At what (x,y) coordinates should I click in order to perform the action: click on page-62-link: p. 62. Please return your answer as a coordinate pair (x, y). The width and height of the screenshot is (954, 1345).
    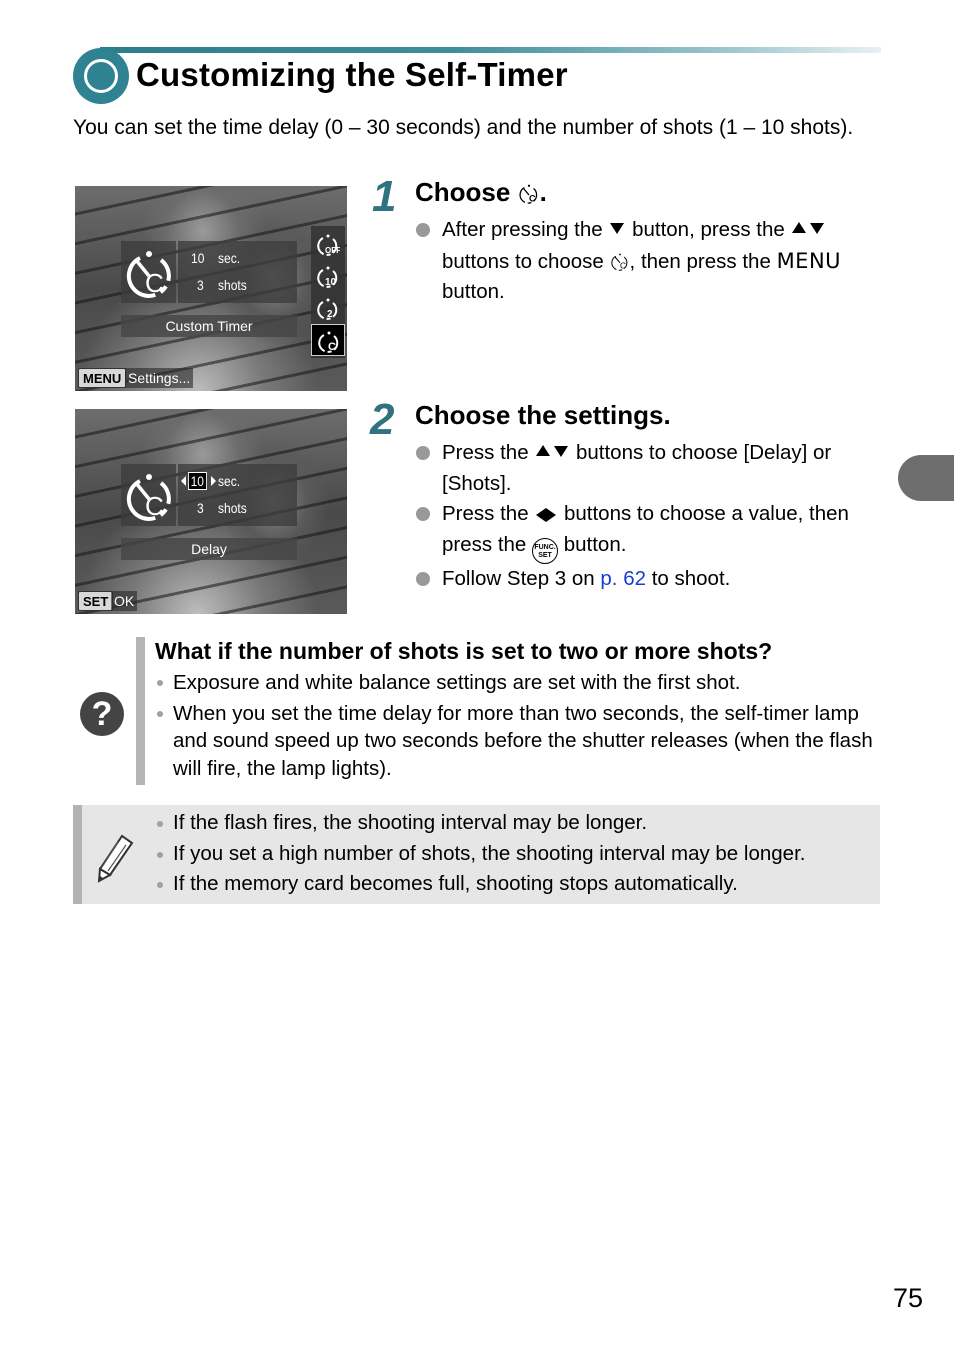
    Looking at the image, I should click on (623, 578).